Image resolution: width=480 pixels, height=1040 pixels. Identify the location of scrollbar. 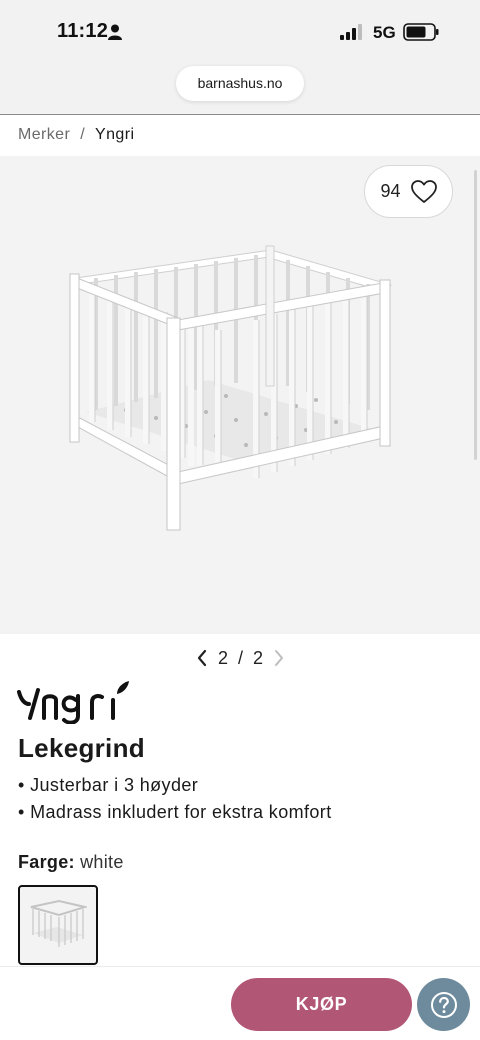
(475, 315).